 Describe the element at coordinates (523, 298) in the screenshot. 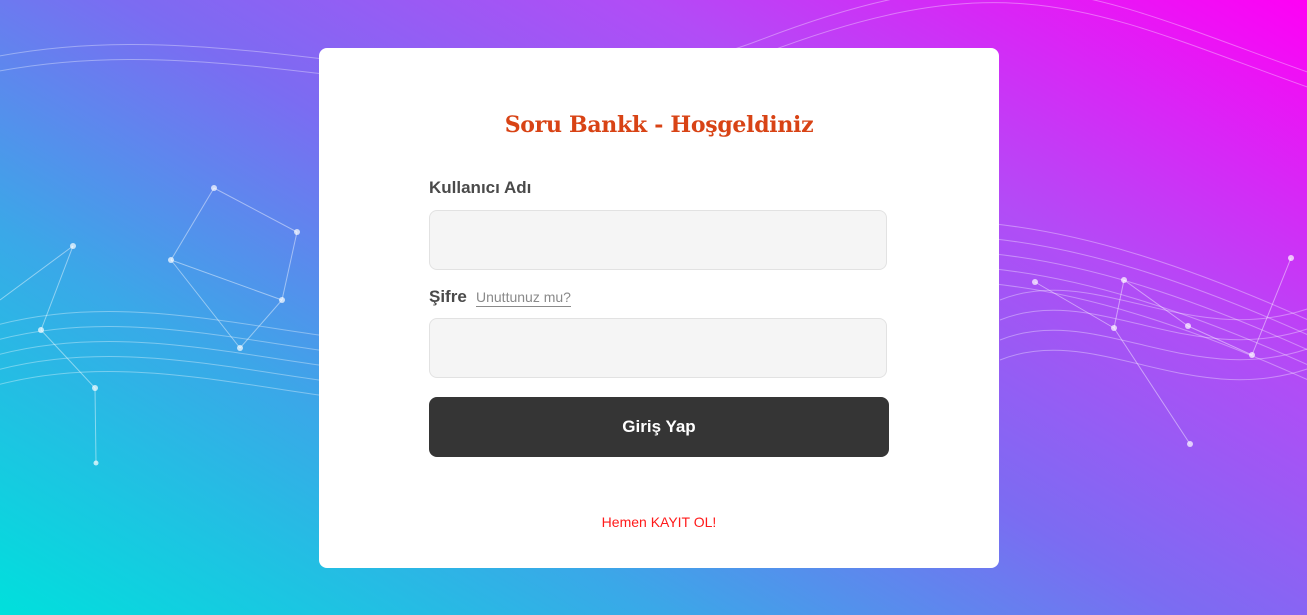

I see `forgot-password-link: Unuttunuz mu?` at that location.